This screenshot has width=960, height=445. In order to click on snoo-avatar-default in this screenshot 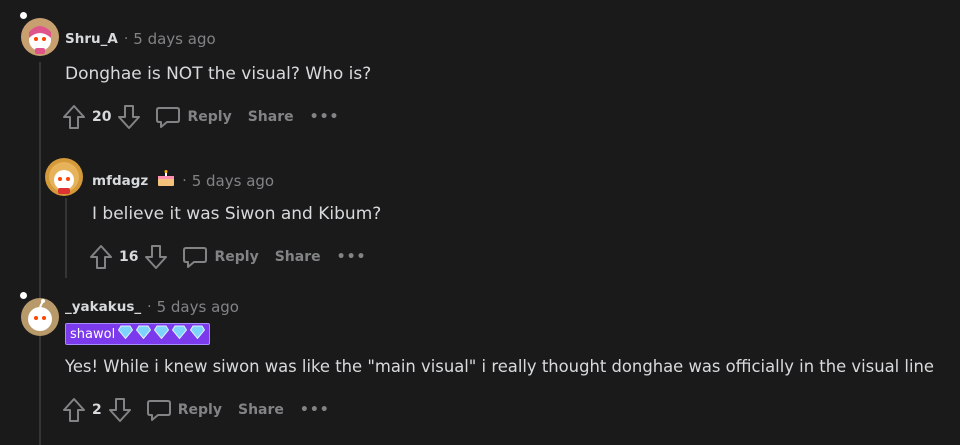, I will do `click(40, 317)`.